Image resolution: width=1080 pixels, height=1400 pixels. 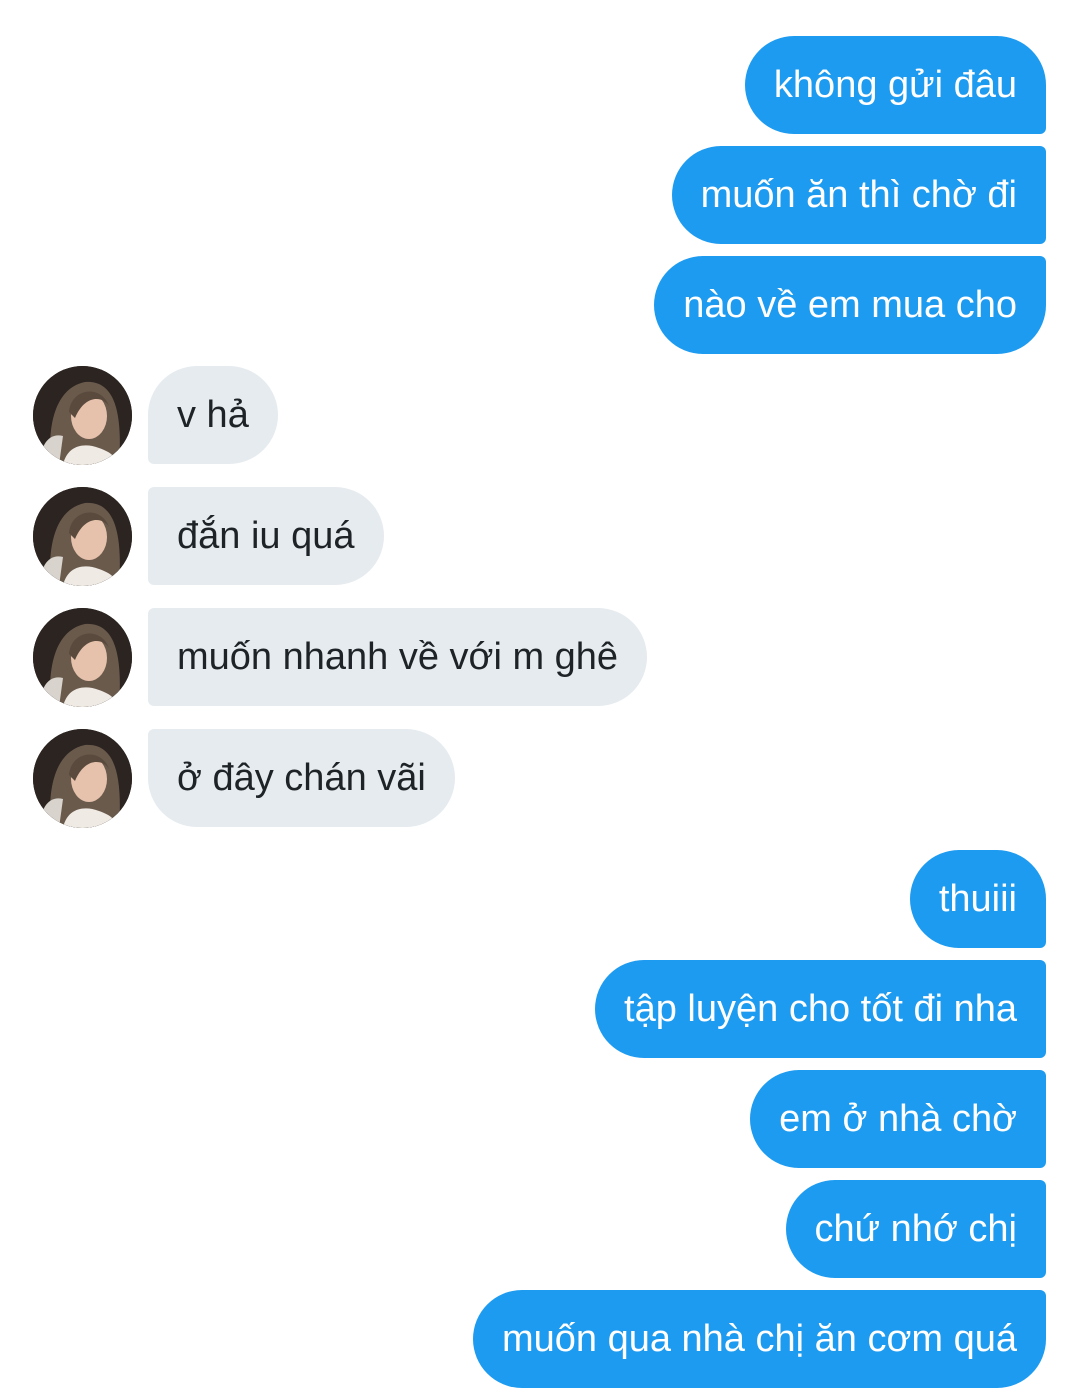 What do you see at coordinates (759, 1339) in the screenshot?
I see `sent-message-bubble: muốn qua nhà chị ăn cơm quá` at bounding box center [759, 1339].